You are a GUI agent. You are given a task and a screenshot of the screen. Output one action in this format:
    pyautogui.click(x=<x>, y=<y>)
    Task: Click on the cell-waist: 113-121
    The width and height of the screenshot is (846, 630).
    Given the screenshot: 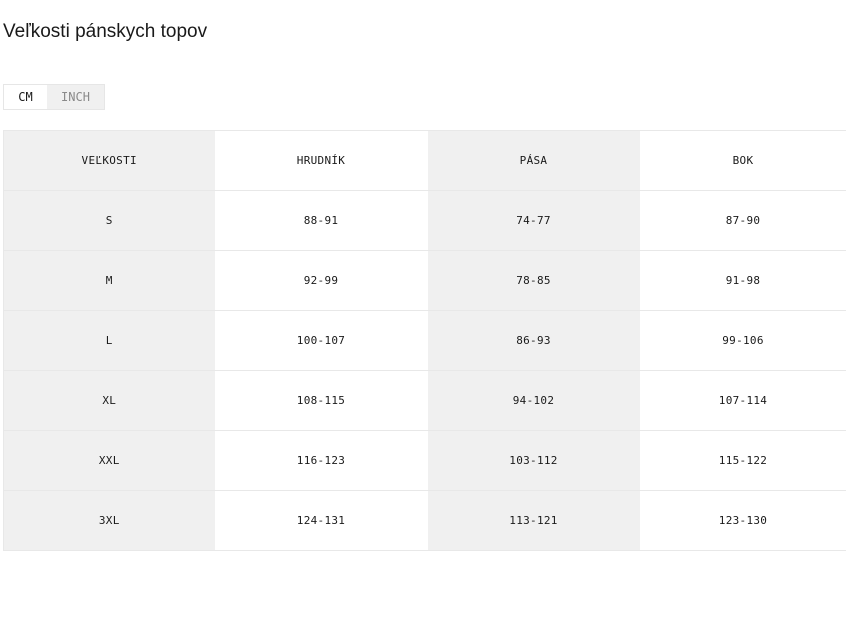 What is the action you would take?
    pyautogui.click(x=533, y=520)
    